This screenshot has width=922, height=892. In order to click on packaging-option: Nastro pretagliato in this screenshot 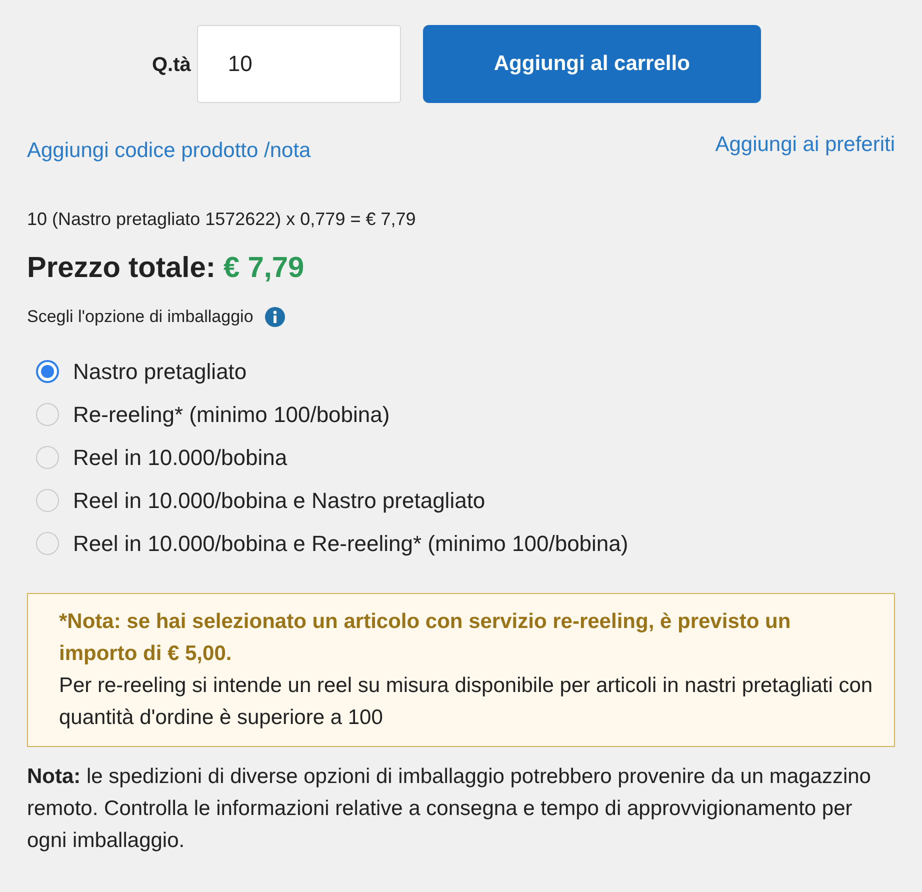, I will do `click(465, 371)`.